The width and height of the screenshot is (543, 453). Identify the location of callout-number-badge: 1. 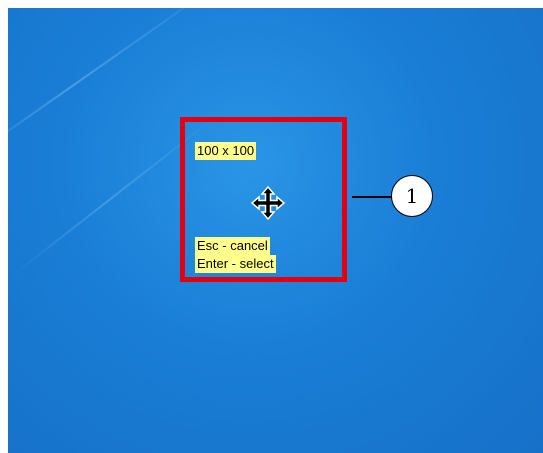
(412, 196).